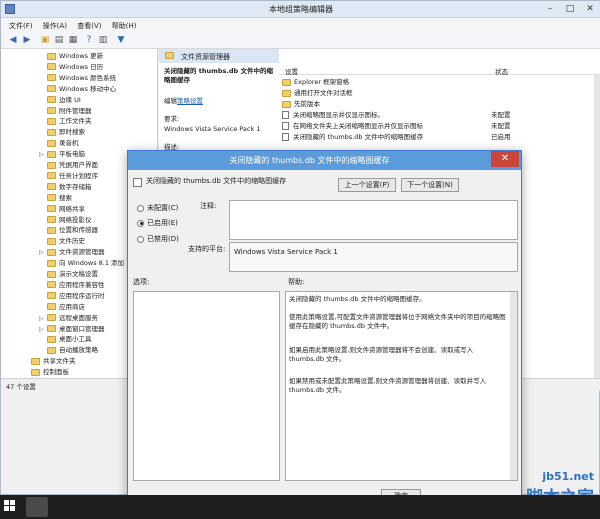 This screenshot has width=600, height=519. I want to click on setting-status: 未配置, so click(501, 115).